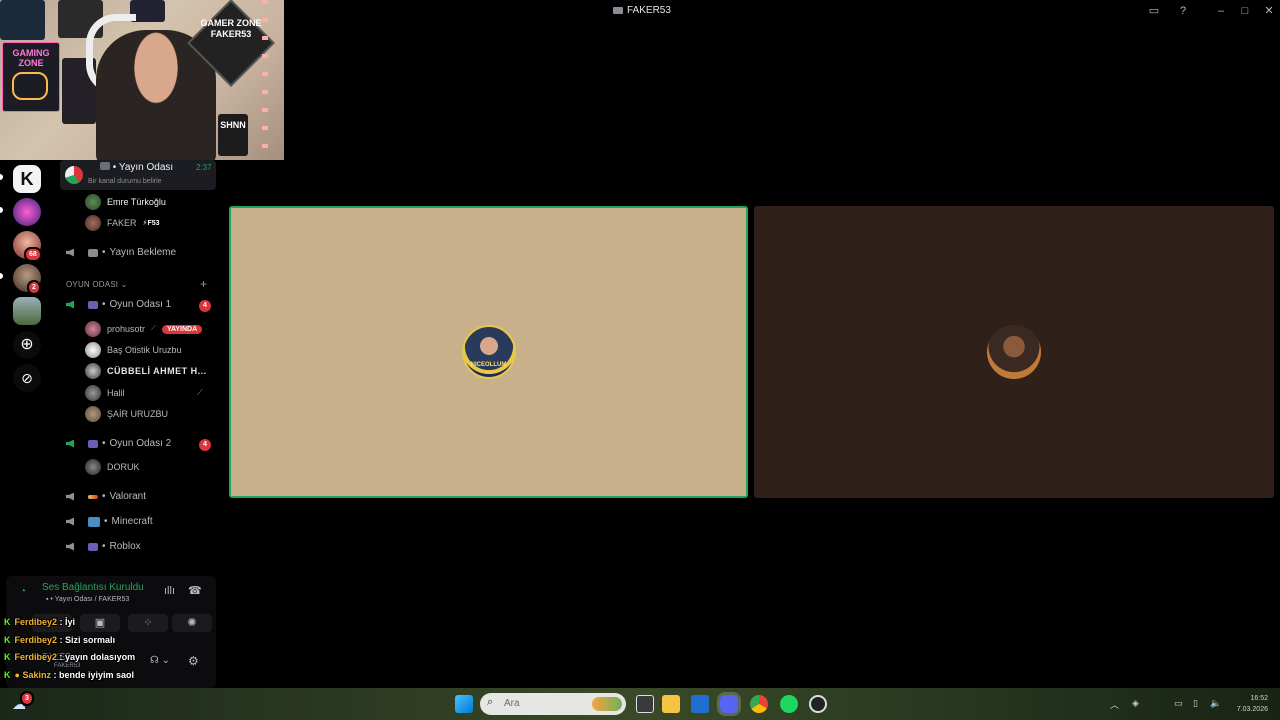  What do you see at coordinates (60, 639) in the screenshot?
I see `chat-message: K Ferdibey2 : Sizi sormalı` at bounding box center [60, 639].